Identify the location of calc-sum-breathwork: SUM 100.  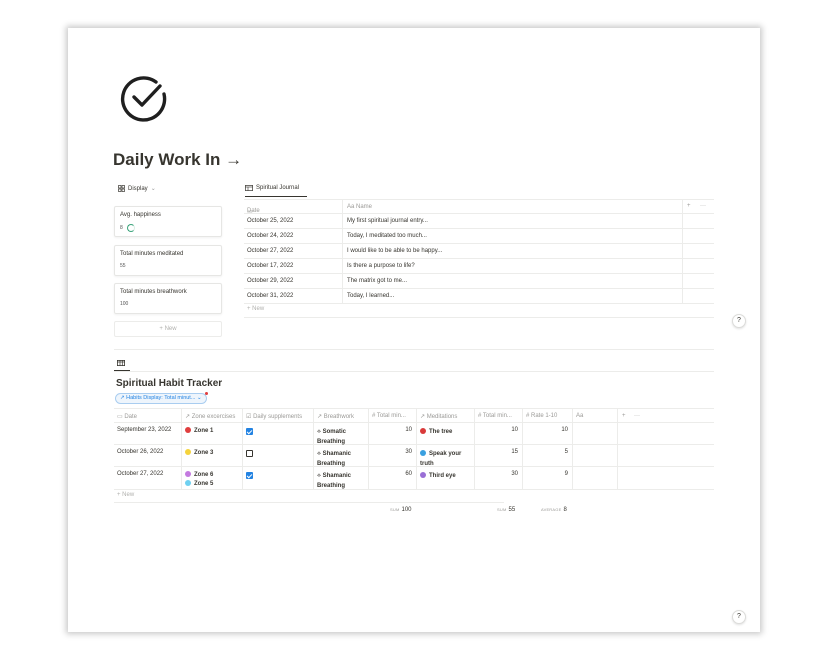
(401, 510).